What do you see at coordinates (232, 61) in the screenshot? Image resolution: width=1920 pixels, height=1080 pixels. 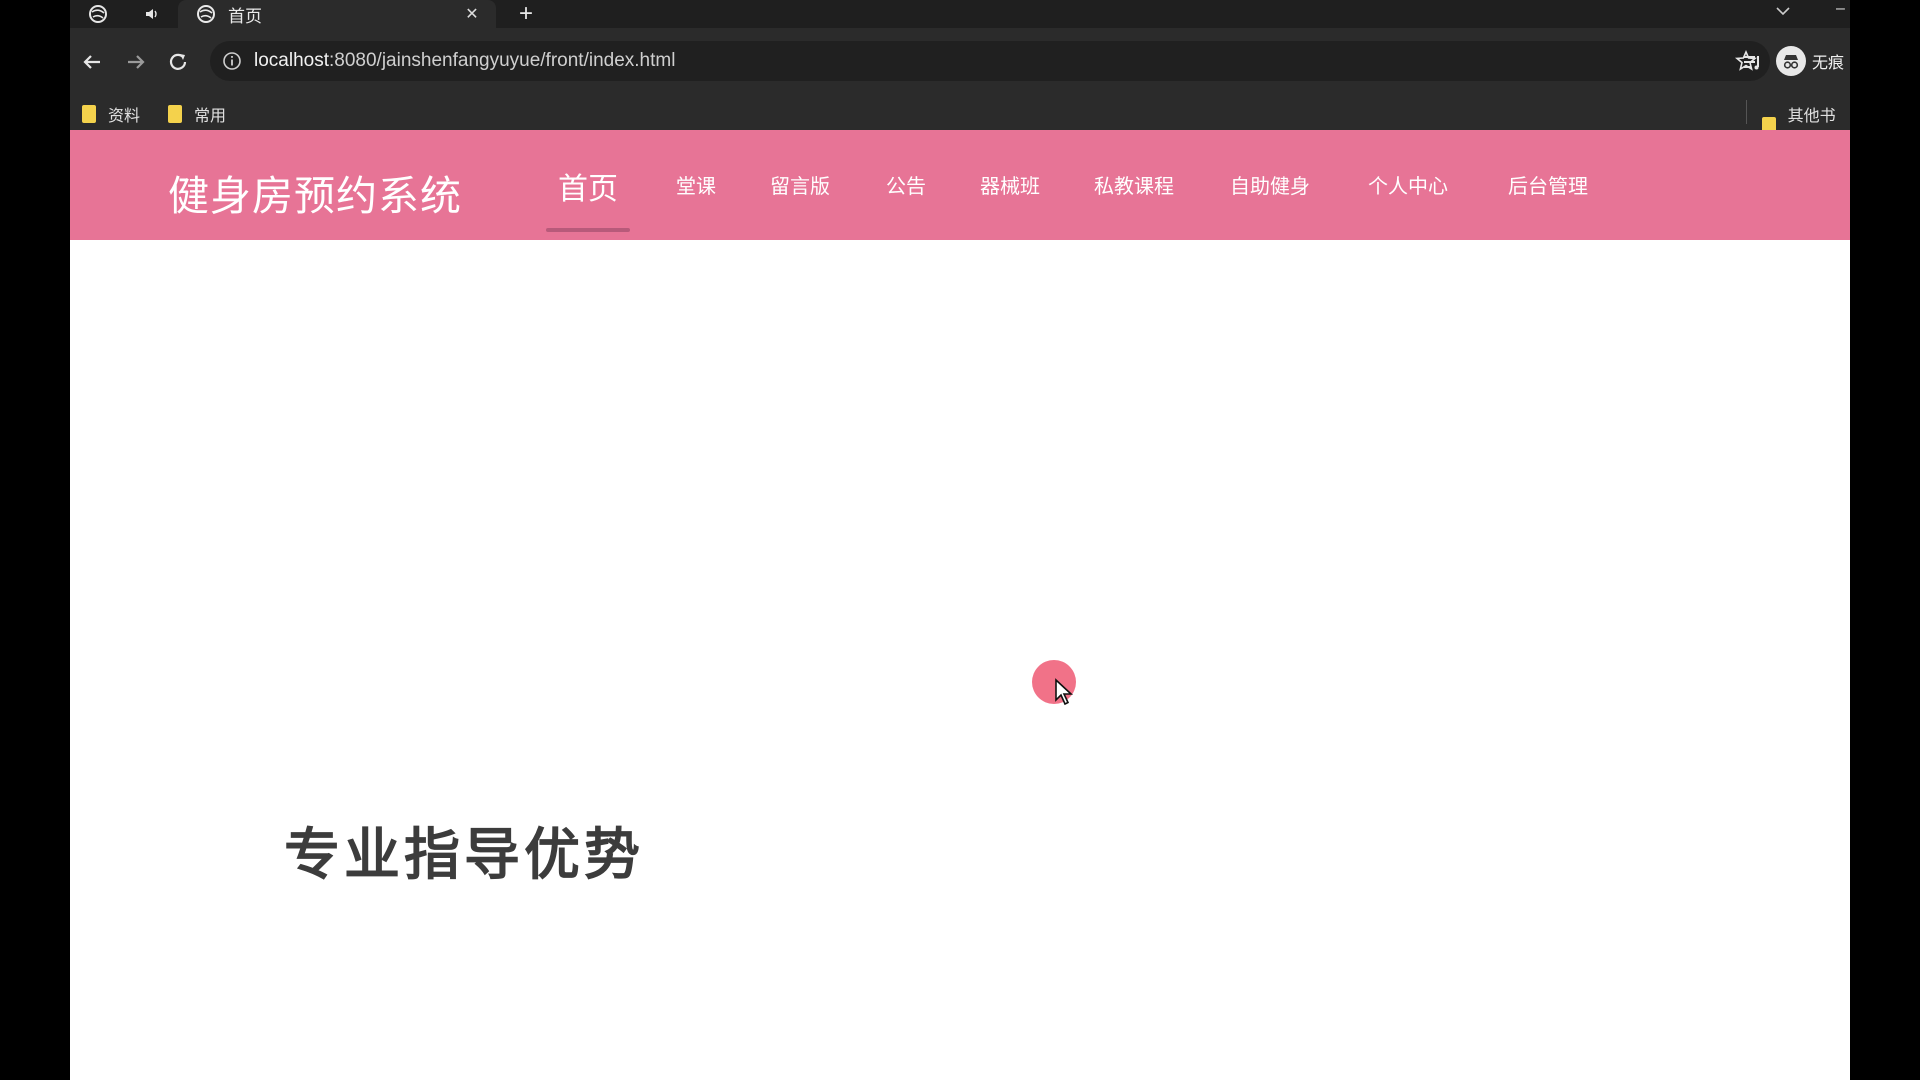 I see `site-info-icon` at bounding box center [232, 61].